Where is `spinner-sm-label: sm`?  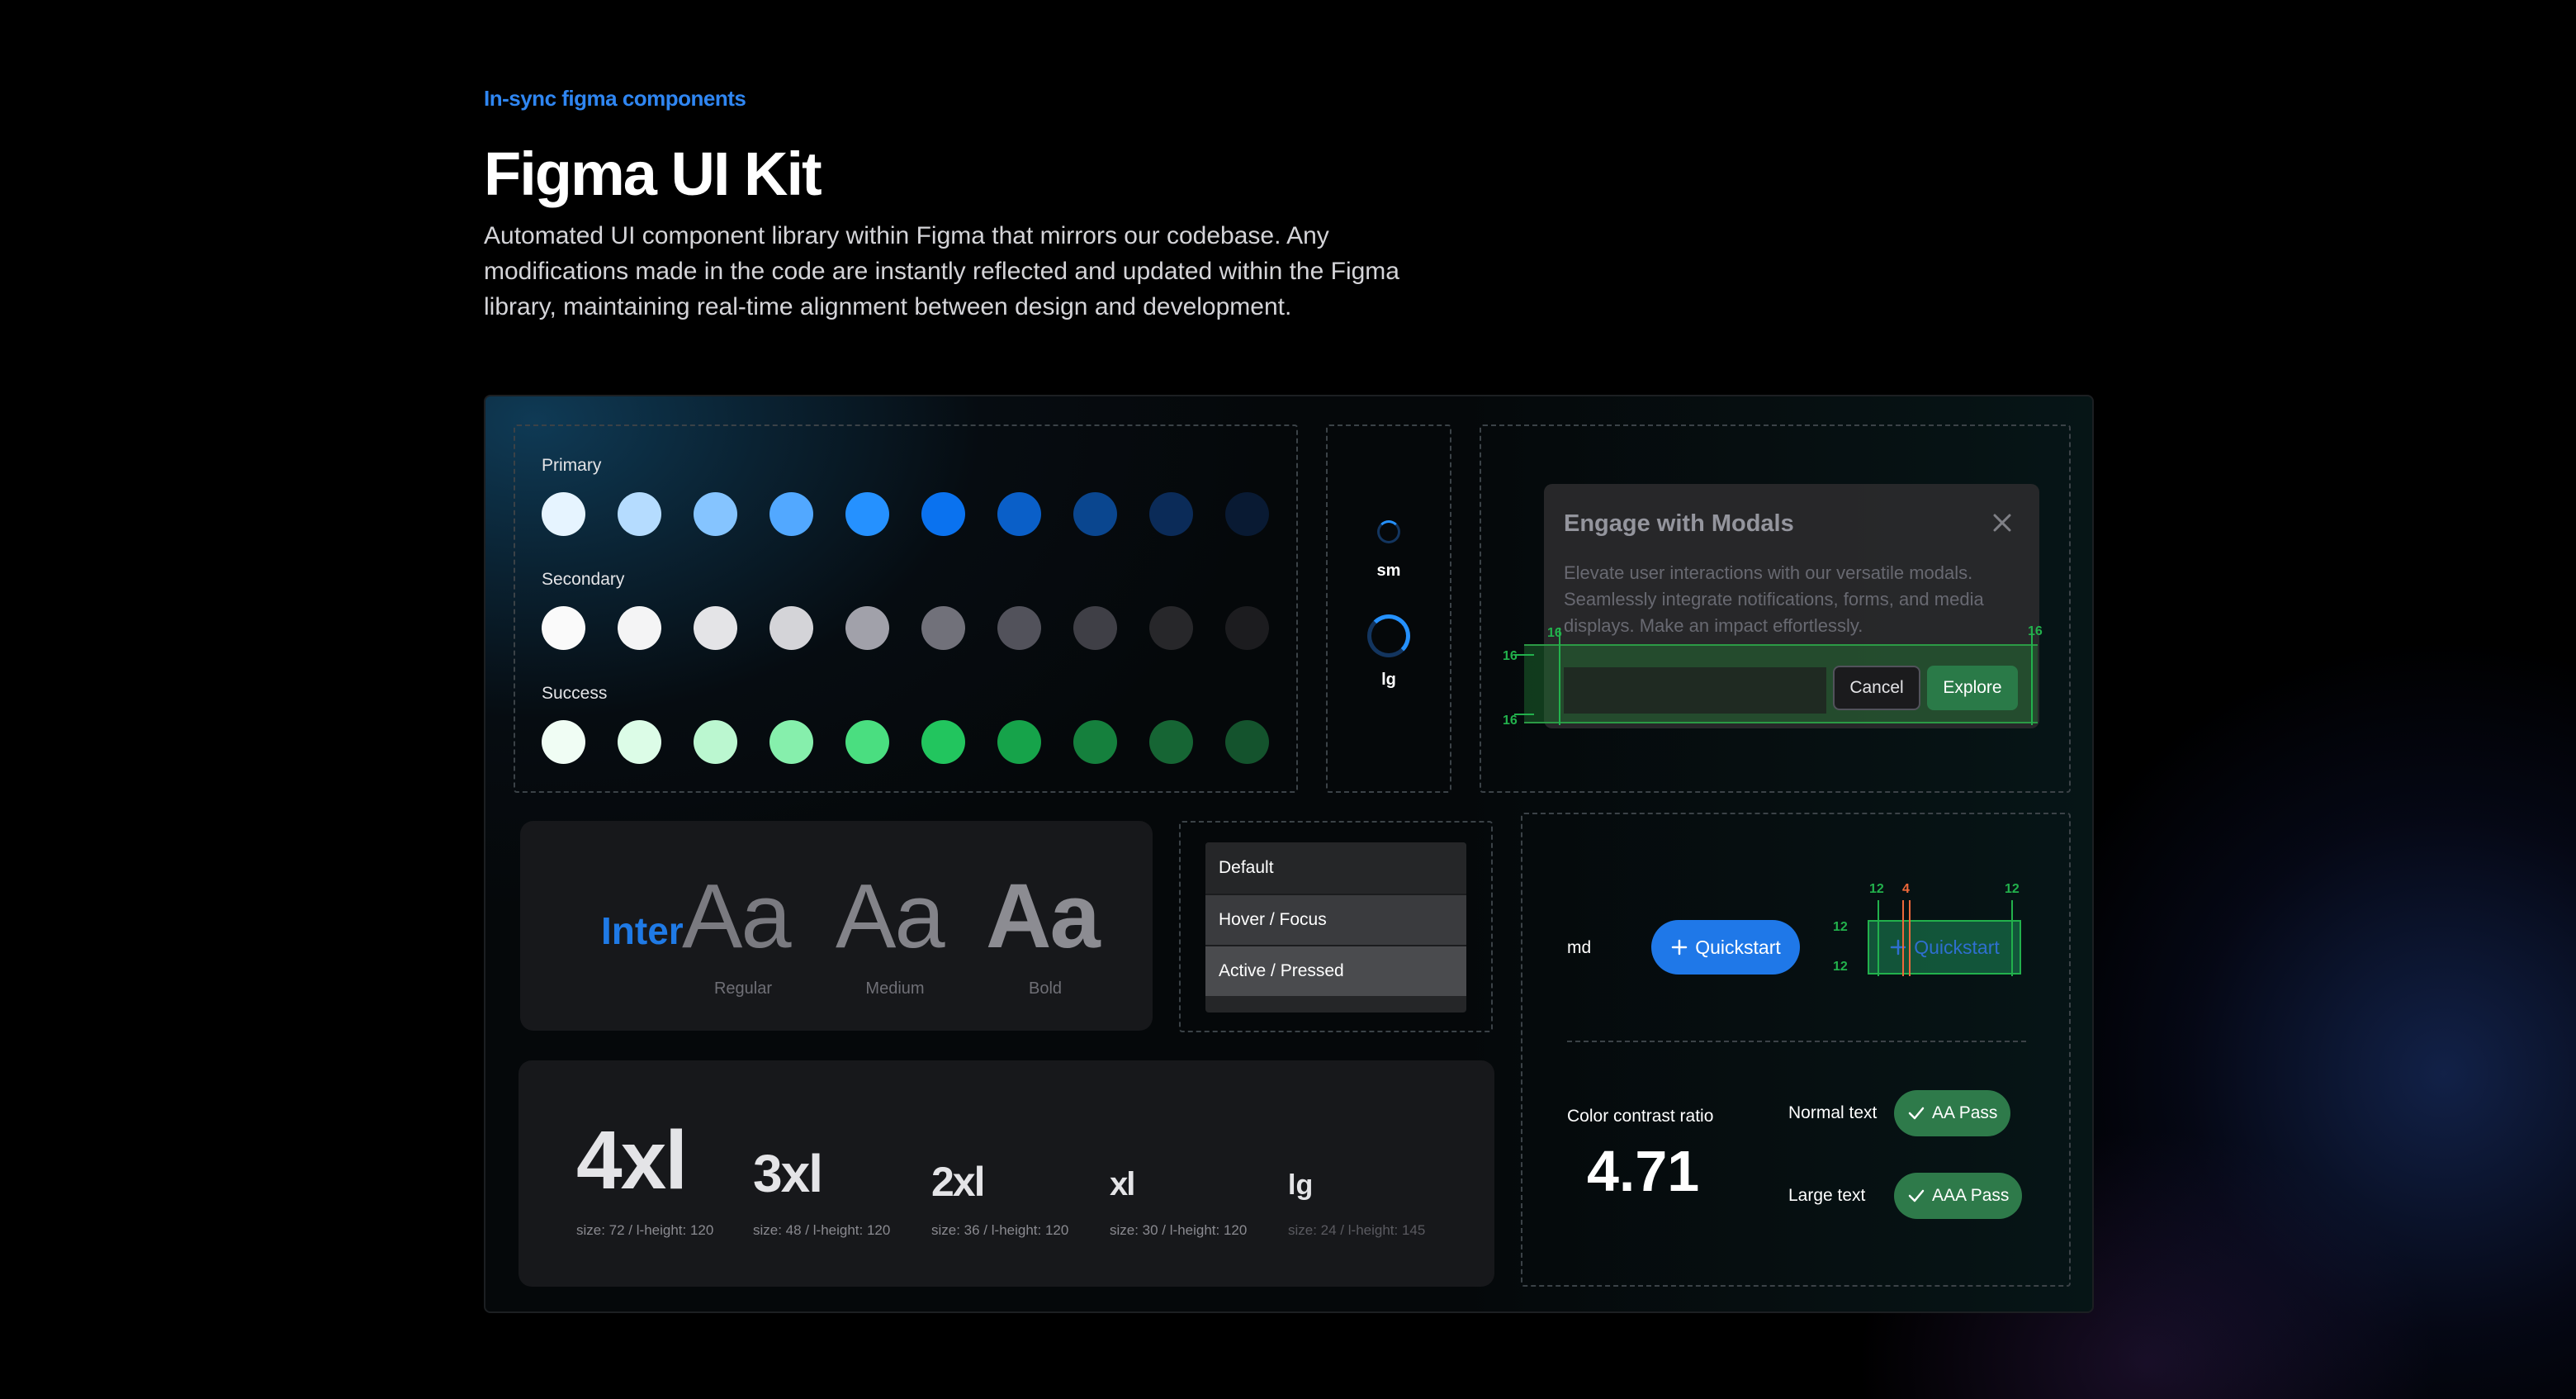 spinner-sm-label: sm is located at coordinates (1388, 571).